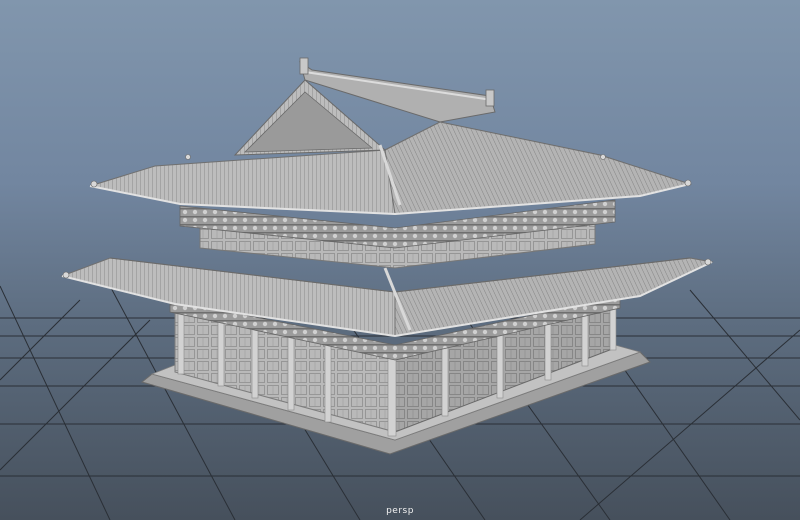 The image size is (800, 520). What do you see at coordinates (400, 511) in the screenshot?
I see `camera-name-label: persp` at bounding box center [400, 511].